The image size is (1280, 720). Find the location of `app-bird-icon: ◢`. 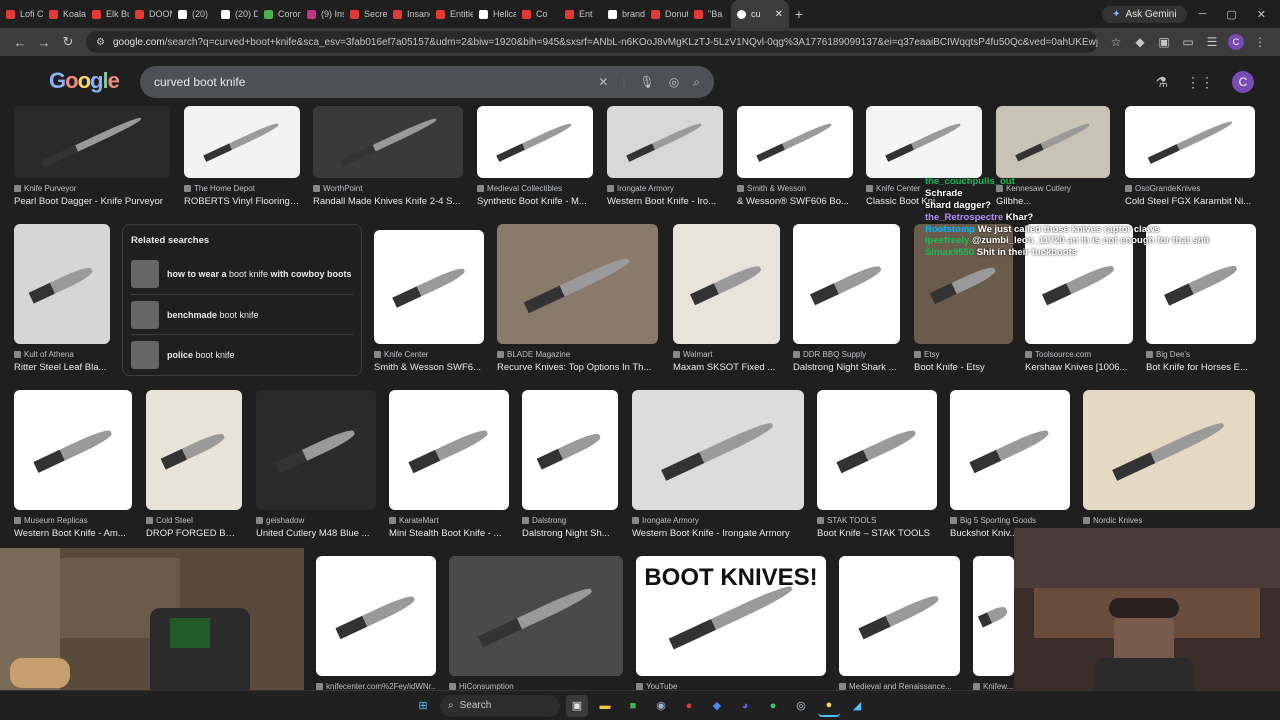

app-bird-icon: ◢ is located at coordinates (857, 706).